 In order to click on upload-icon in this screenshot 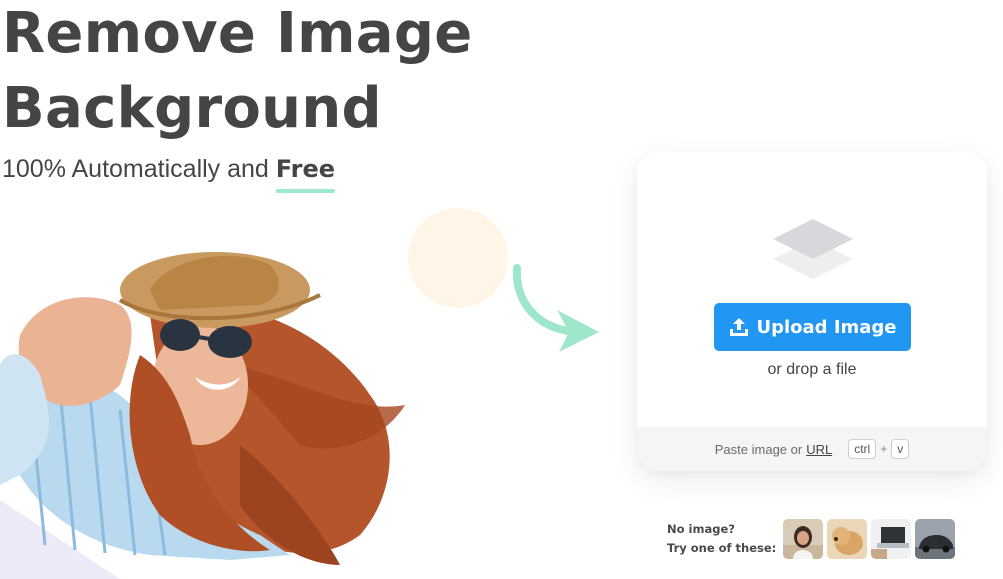, I will do `click(739, 327)`.